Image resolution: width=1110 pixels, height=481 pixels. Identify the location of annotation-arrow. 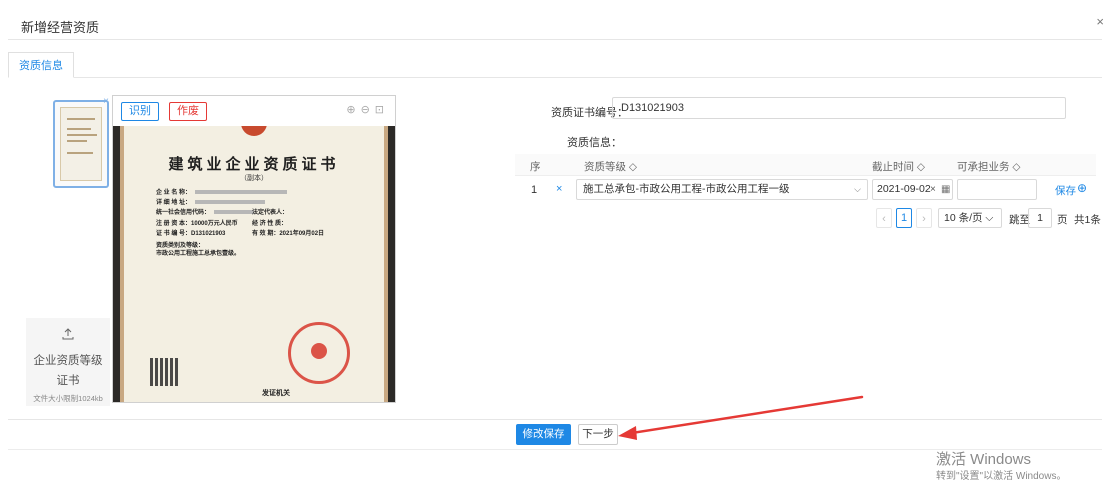
(741, 417).